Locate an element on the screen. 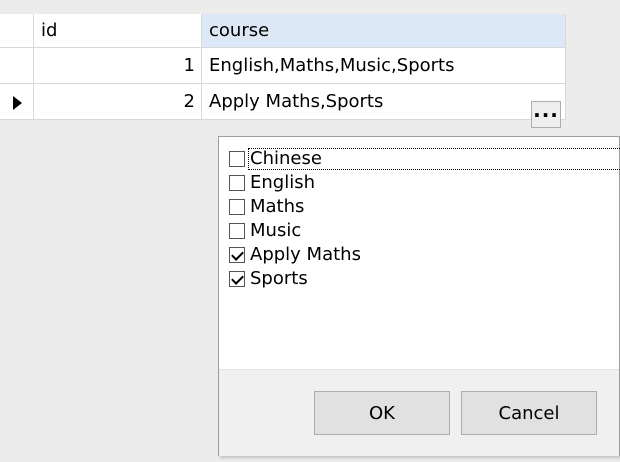  option-english: English is located at coordinates (272, 183).